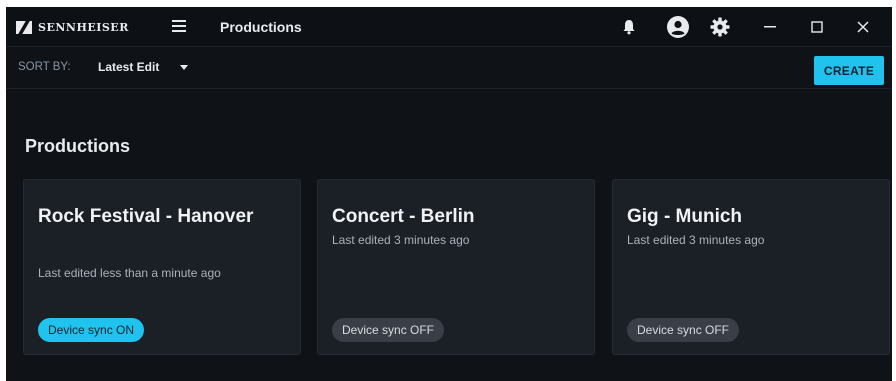 The width and height of the screenshot is (896, 381). What do you see at coordinates (91, 330) in the screenshot?
I see `device-sync-badge: Device sync ON` at bounding box center [91, 330].